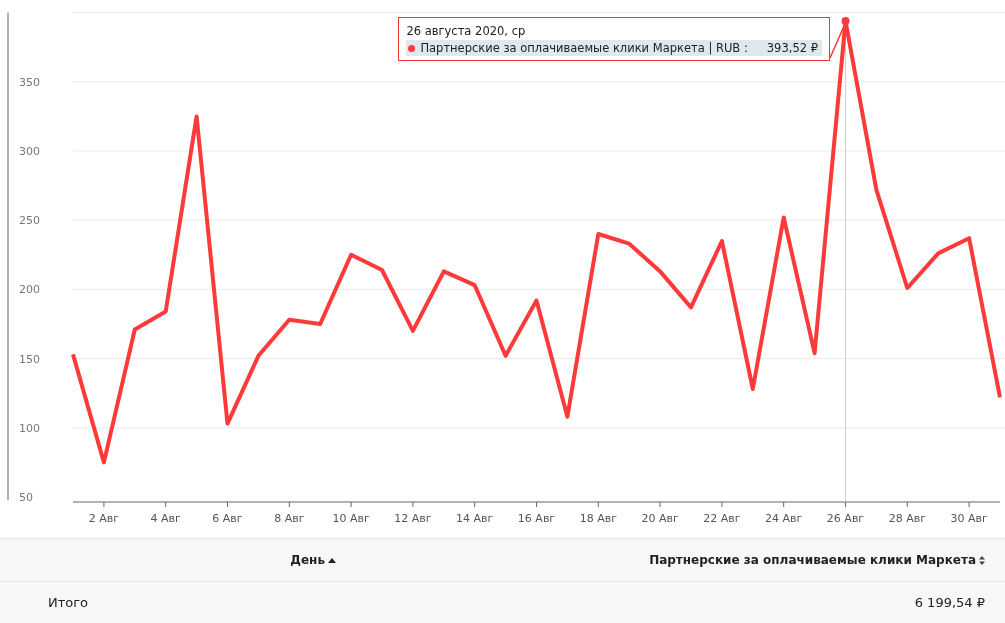  Describe the element at coordinates (29, 221) in the screenshot. I see `y-tick-label: 250` at that location.